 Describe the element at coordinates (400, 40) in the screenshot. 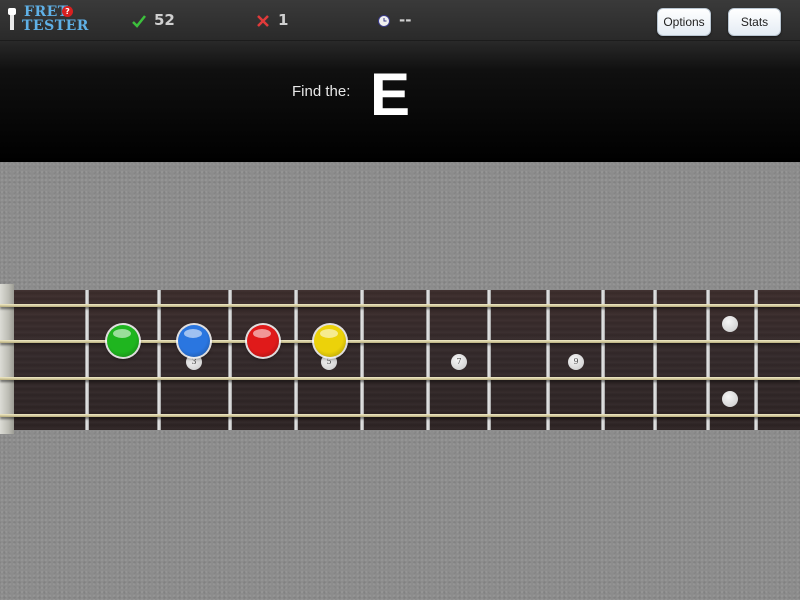

I see `divider` at that location.